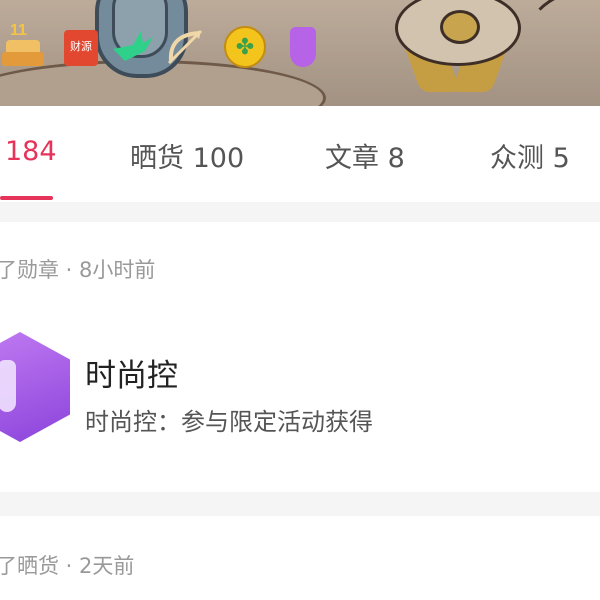  Describe the element at coordinates (131, 376) in the screenshot. I see `badge-title: 时尚控` at that location.